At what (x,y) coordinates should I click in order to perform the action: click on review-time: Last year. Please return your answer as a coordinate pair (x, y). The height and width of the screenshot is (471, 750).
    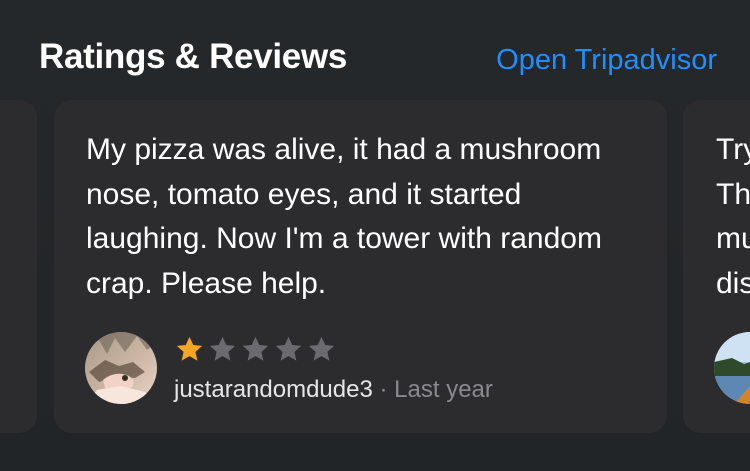
    Looking at the image, I should click on (443, 389).